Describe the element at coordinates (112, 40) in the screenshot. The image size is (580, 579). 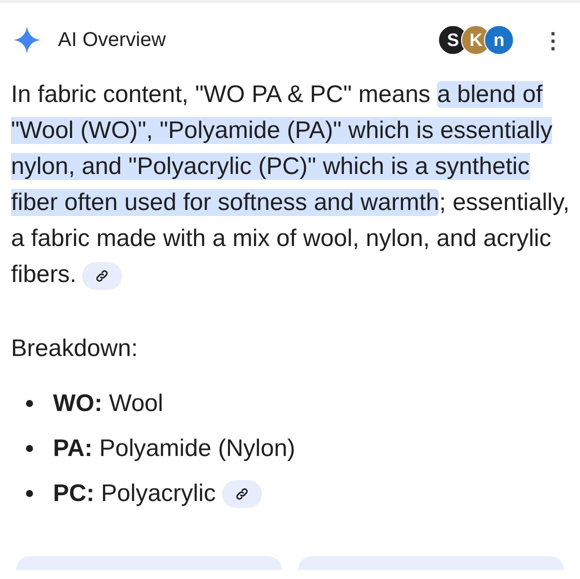
I see `overview-title: AI Overview` at that location.